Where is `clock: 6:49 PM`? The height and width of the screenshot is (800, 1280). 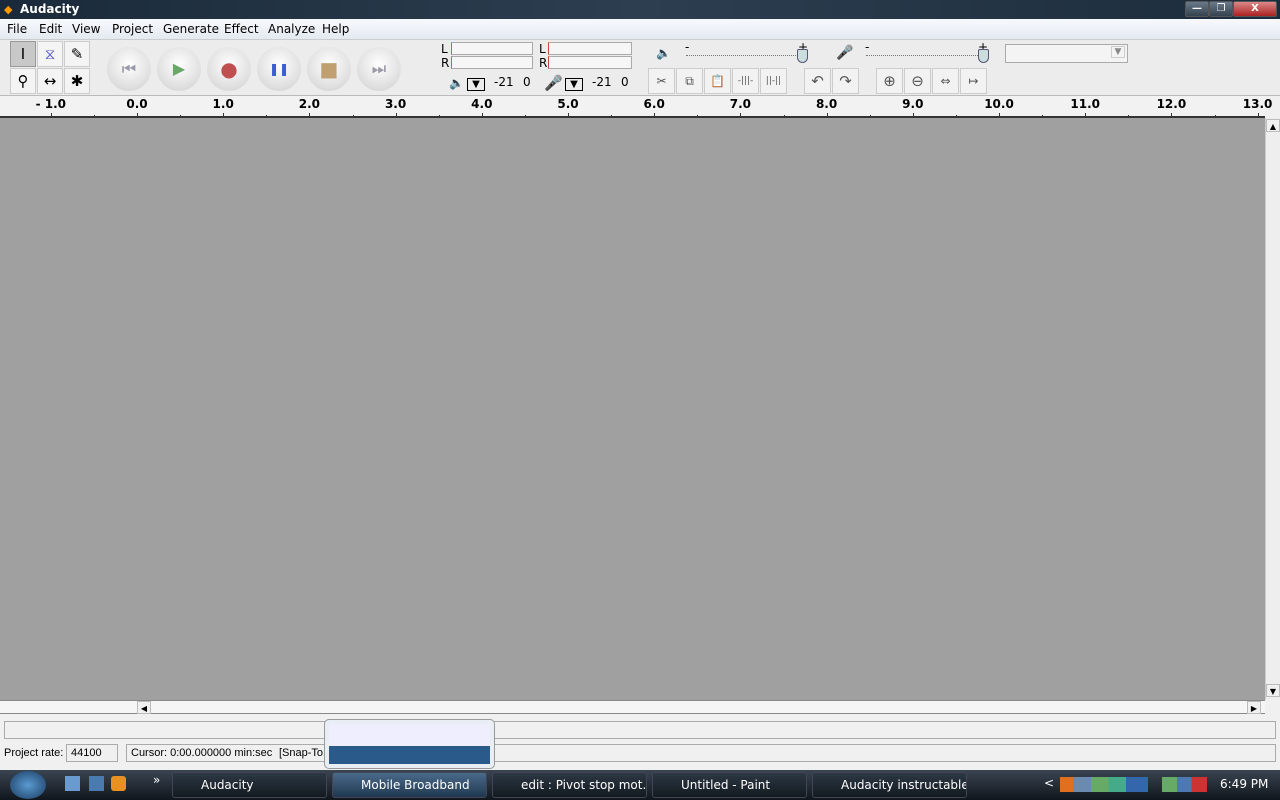 clock: 6:49 PM is located at coordinates (1244, 784).